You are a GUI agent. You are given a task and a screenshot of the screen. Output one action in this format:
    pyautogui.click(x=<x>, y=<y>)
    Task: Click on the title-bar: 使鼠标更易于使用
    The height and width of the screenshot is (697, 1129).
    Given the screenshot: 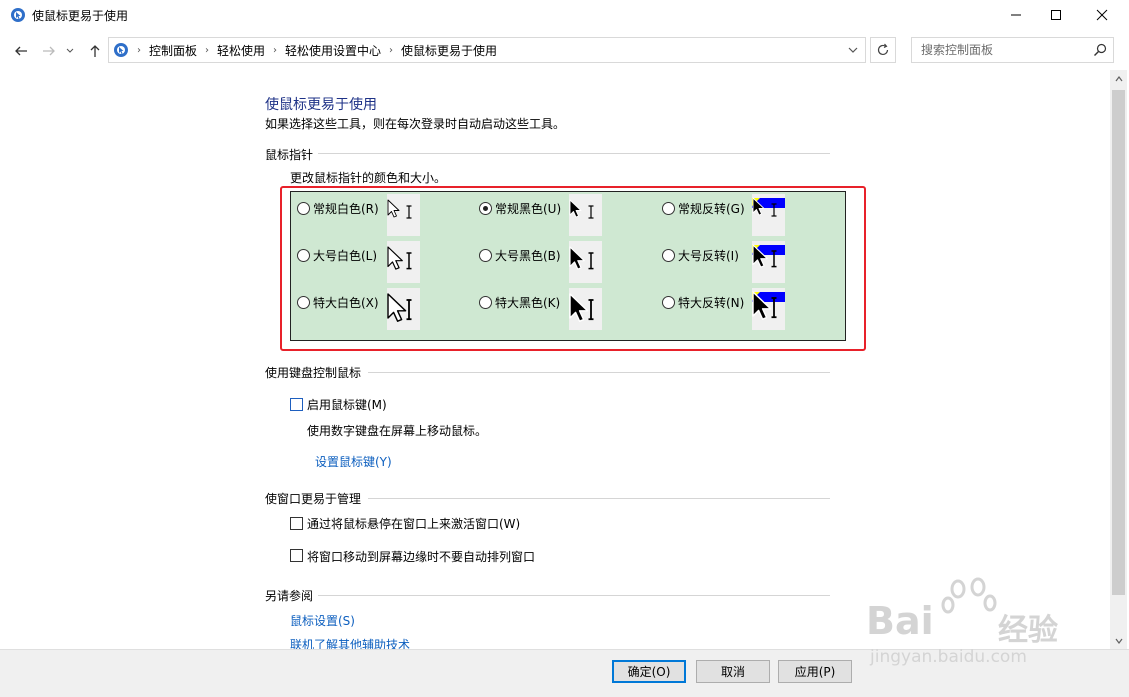 What is the action you would take?
    pyautogui.click(x=564, y=16)
    